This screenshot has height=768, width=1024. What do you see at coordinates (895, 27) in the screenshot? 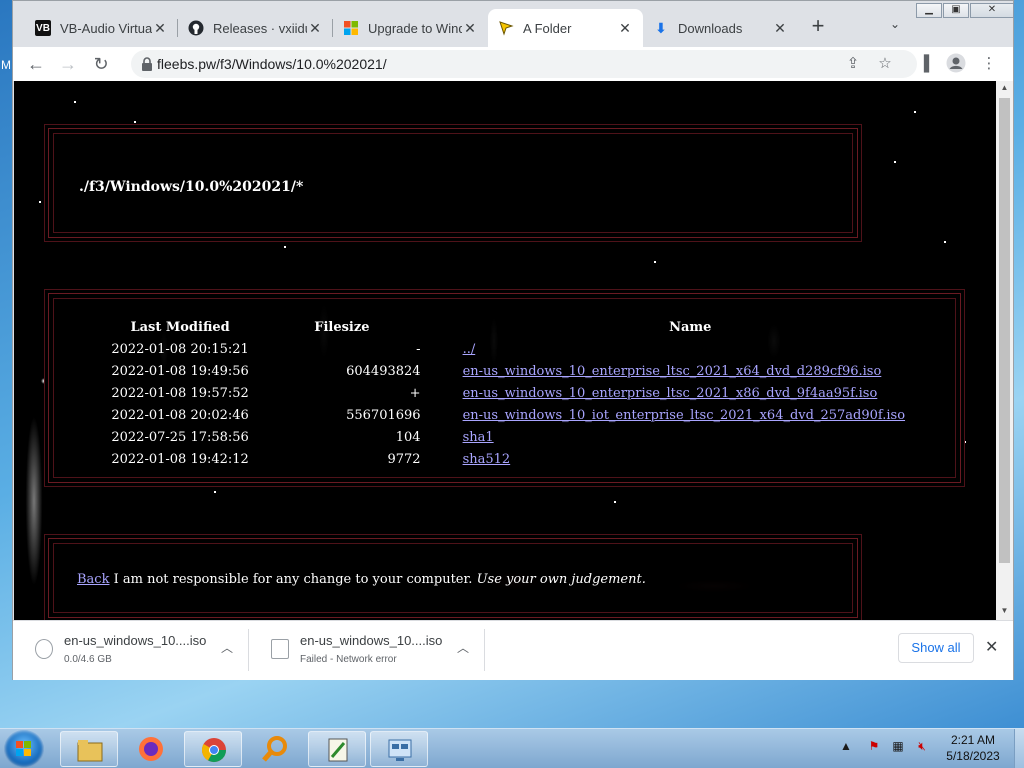
I see `tab-search-chevron-icon: ⌄` at bounding box center [895, 27].